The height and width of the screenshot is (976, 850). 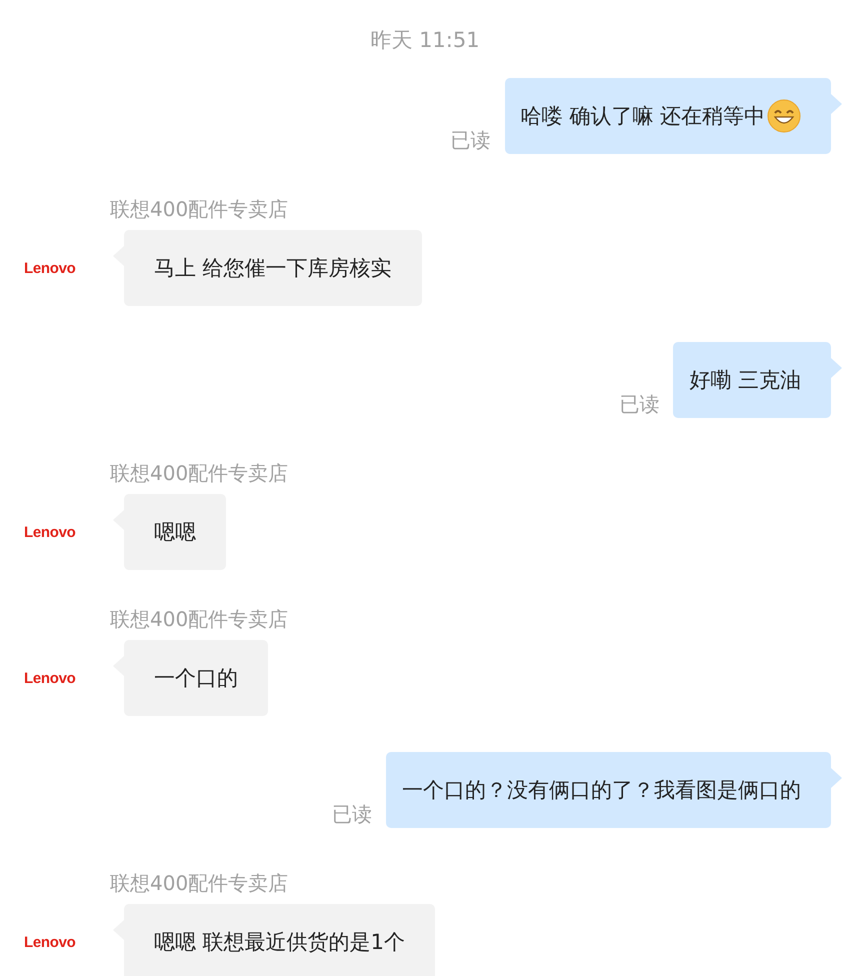 I want to click on message-bubble: 一个口的？没有俩口的了？我看图是俩口的, so click(x=608, y=790).